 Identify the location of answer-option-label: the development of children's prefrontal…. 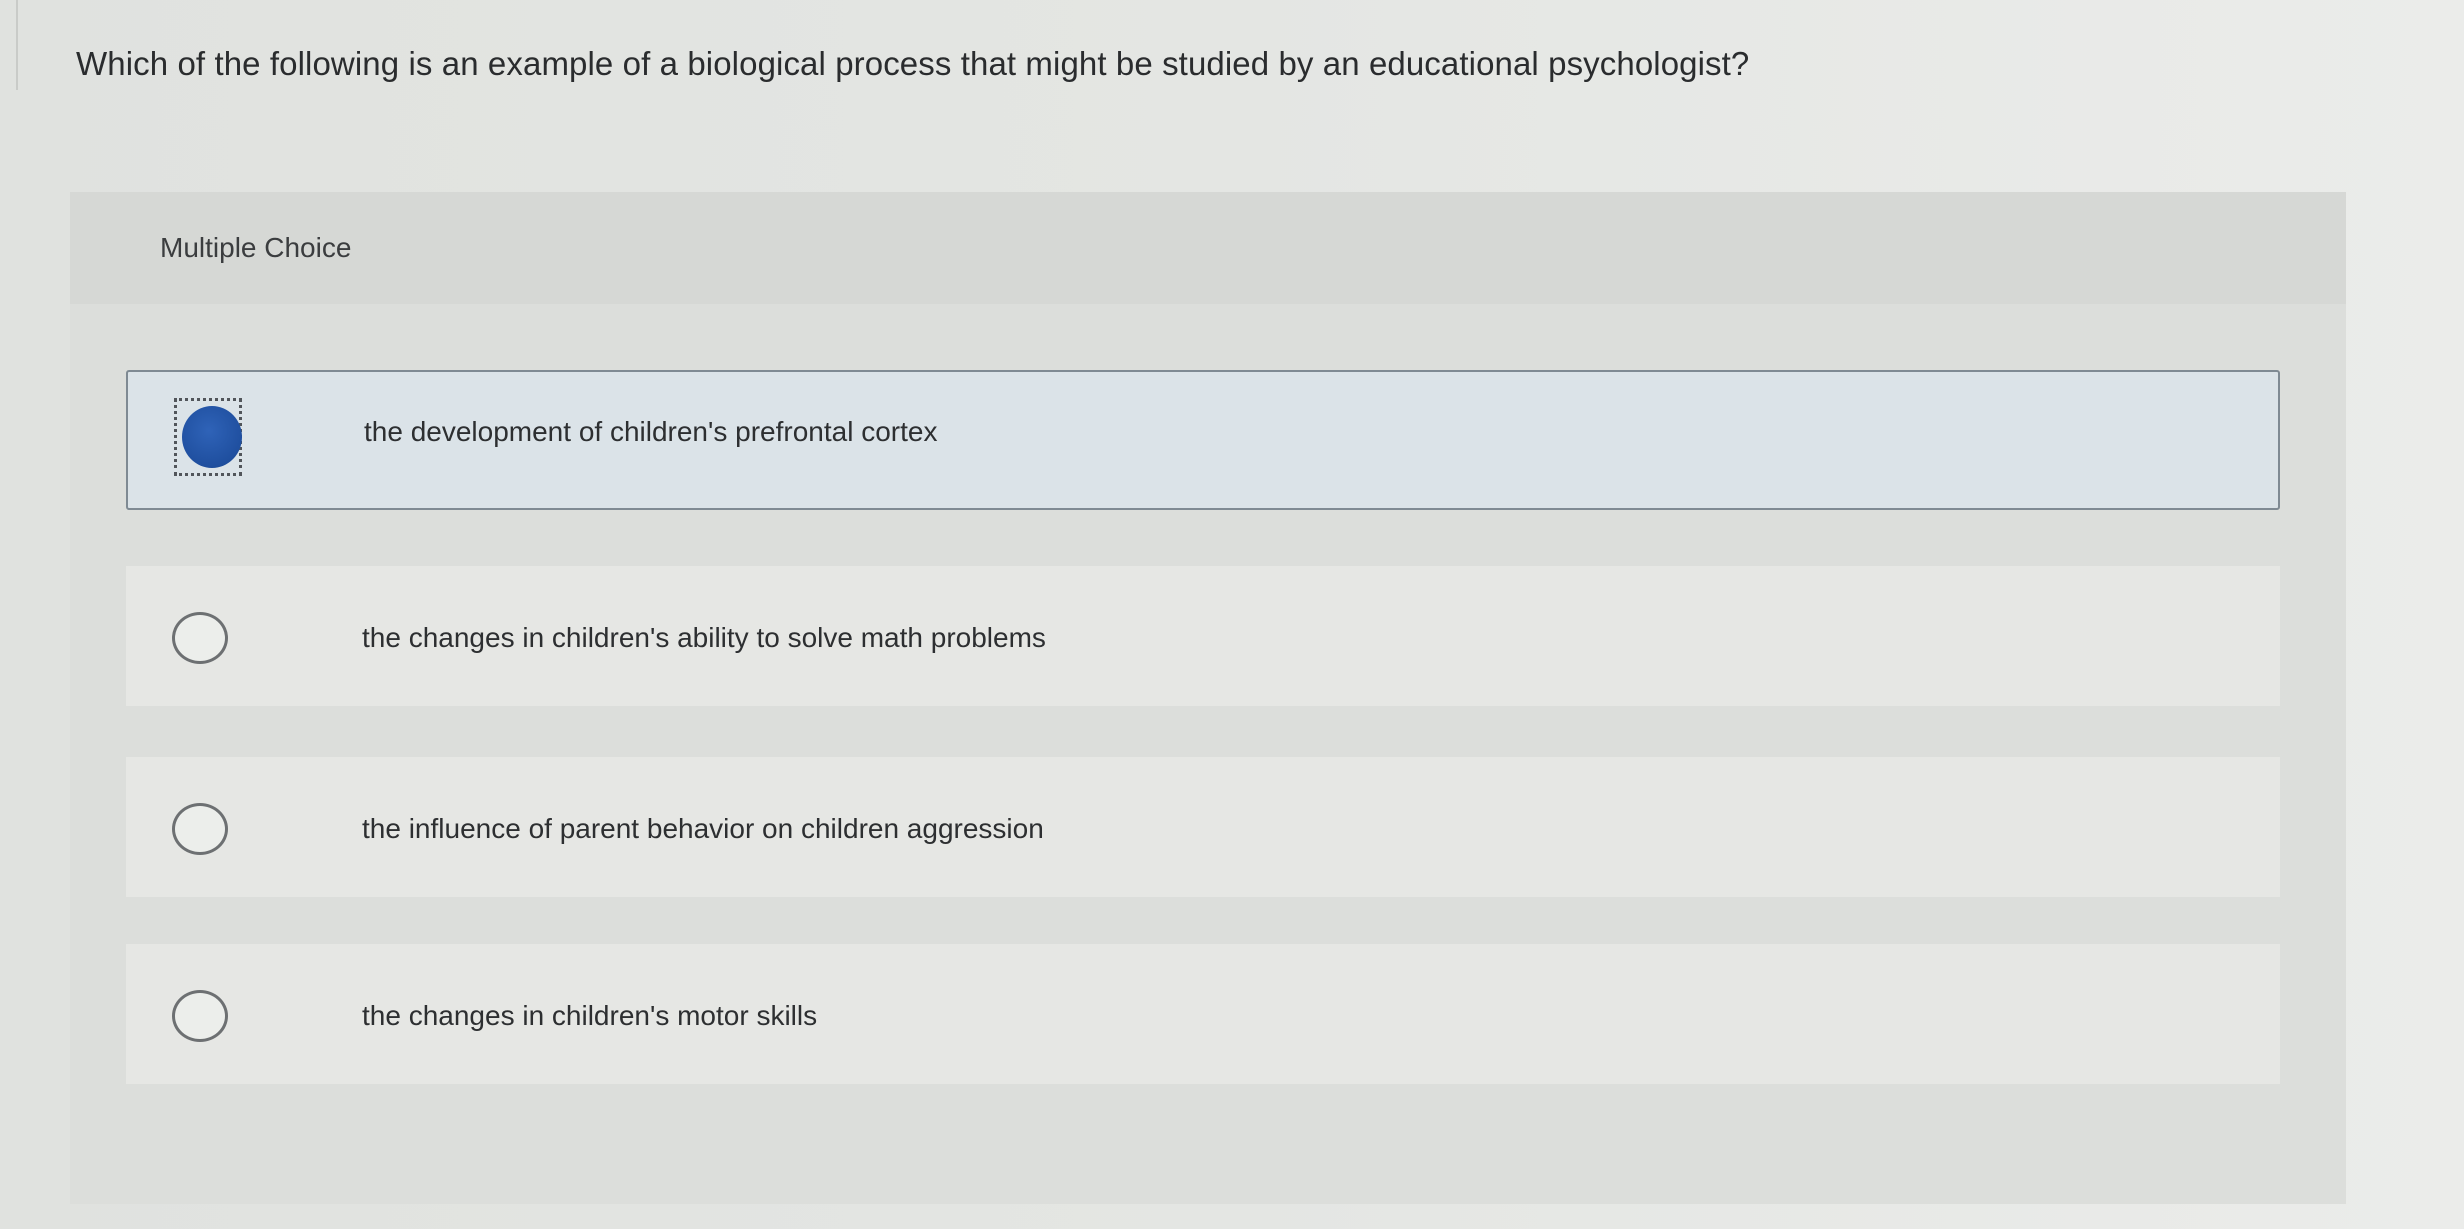
(651, 431).